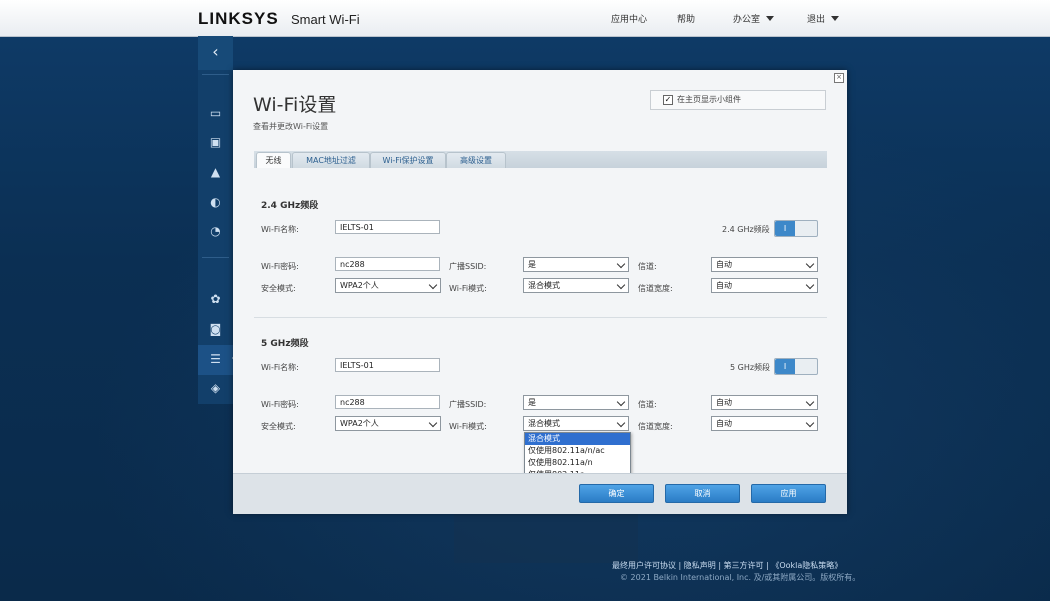  I want to click on alert-icon: ▲, so click(215, 172).